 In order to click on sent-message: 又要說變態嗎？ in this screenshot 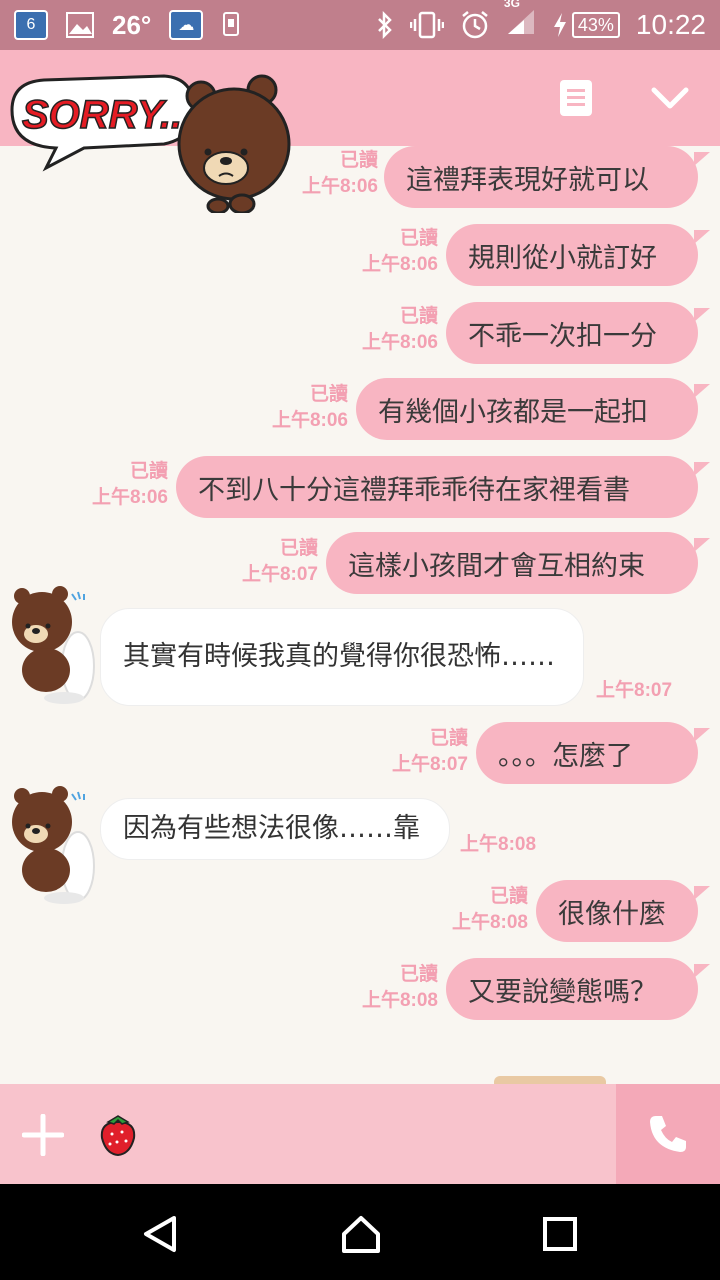, I will do `click(572, 989)`.